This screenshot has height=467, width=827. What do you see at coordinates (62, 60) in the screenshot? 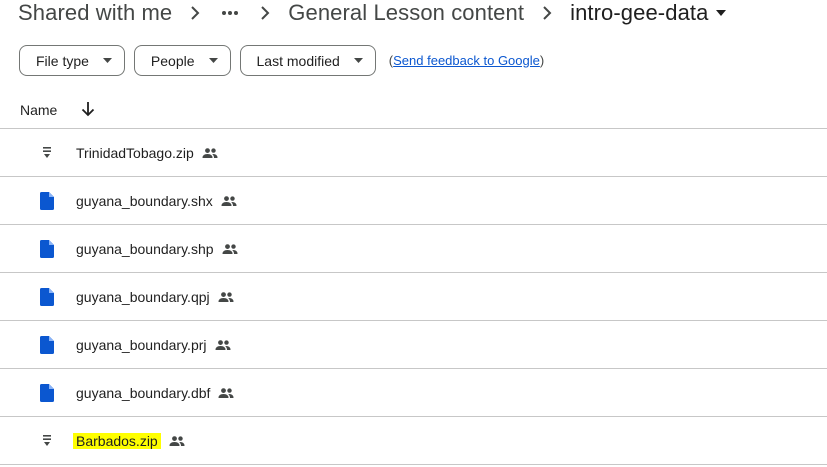
I see `file-type-filter-label: File type` at bounding box center [62, 60].